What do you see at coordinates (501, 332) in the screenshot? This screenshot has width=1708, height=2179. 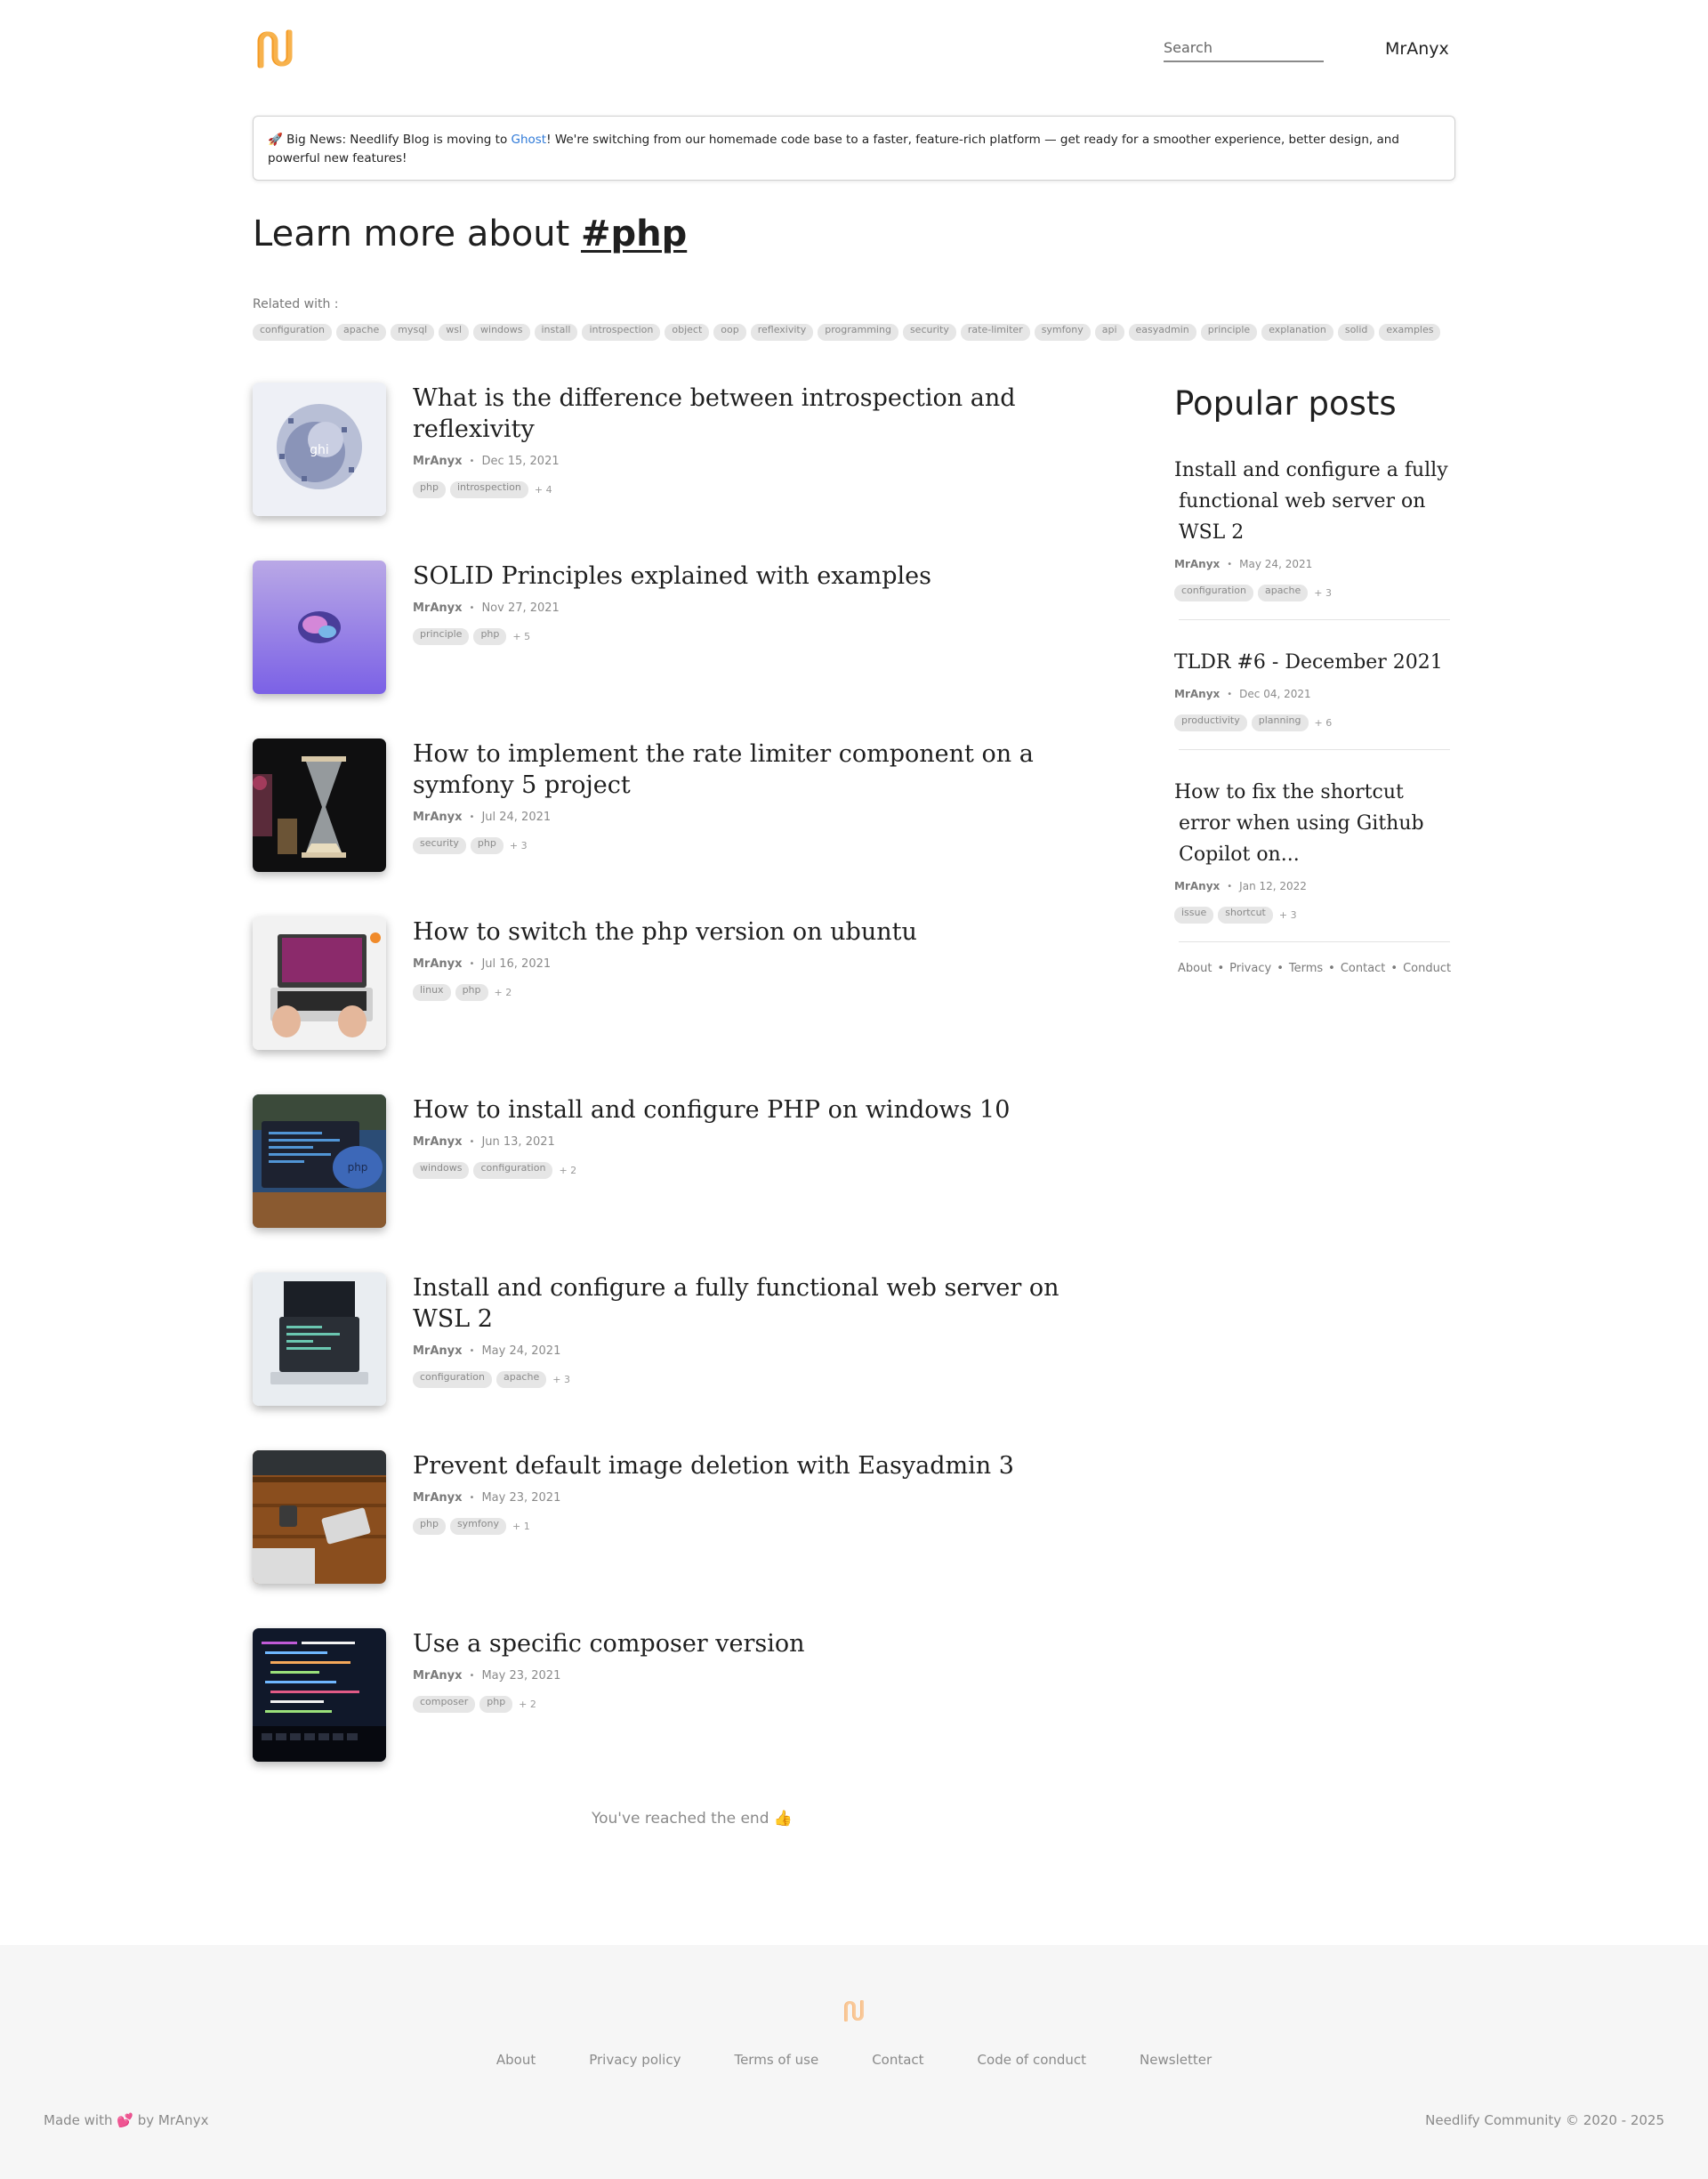 I see `related-tag-chip: windows` at bounding box center [501, 332].